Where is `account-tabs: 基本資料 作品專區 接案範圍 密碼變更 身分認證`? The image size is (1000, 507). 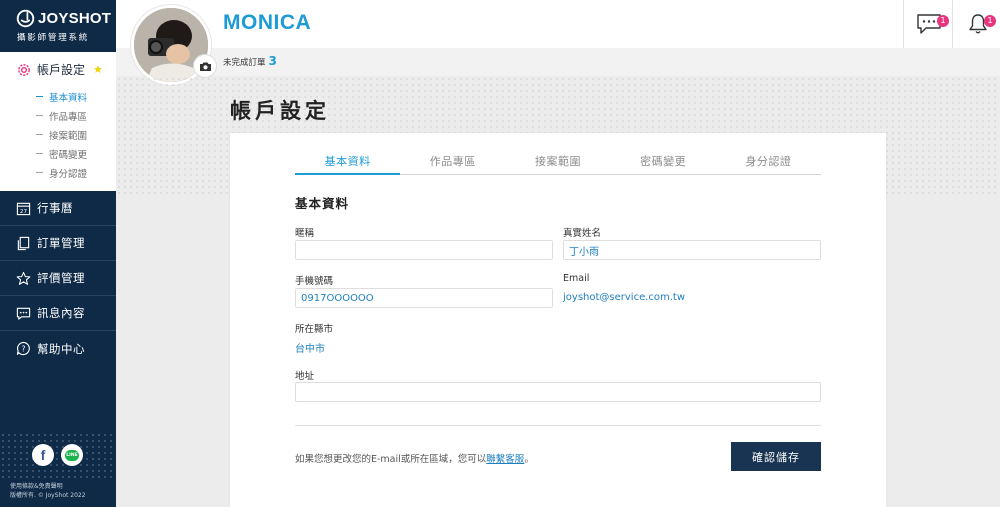 account-tabs: 基本資料 作品專區 接案範圍 密碼變更 身分認證 is located at coordinates (558, 161).